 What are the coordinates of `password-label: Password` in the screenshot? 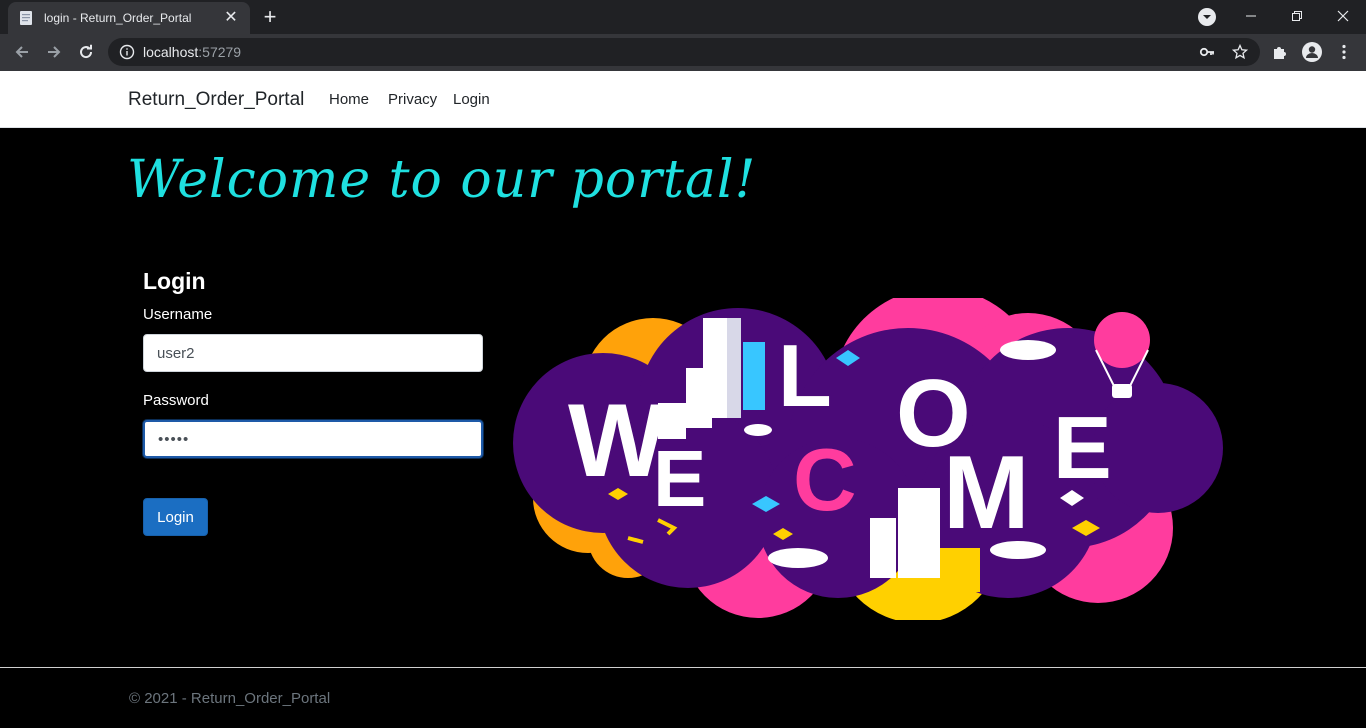 It's located at (176, 400).